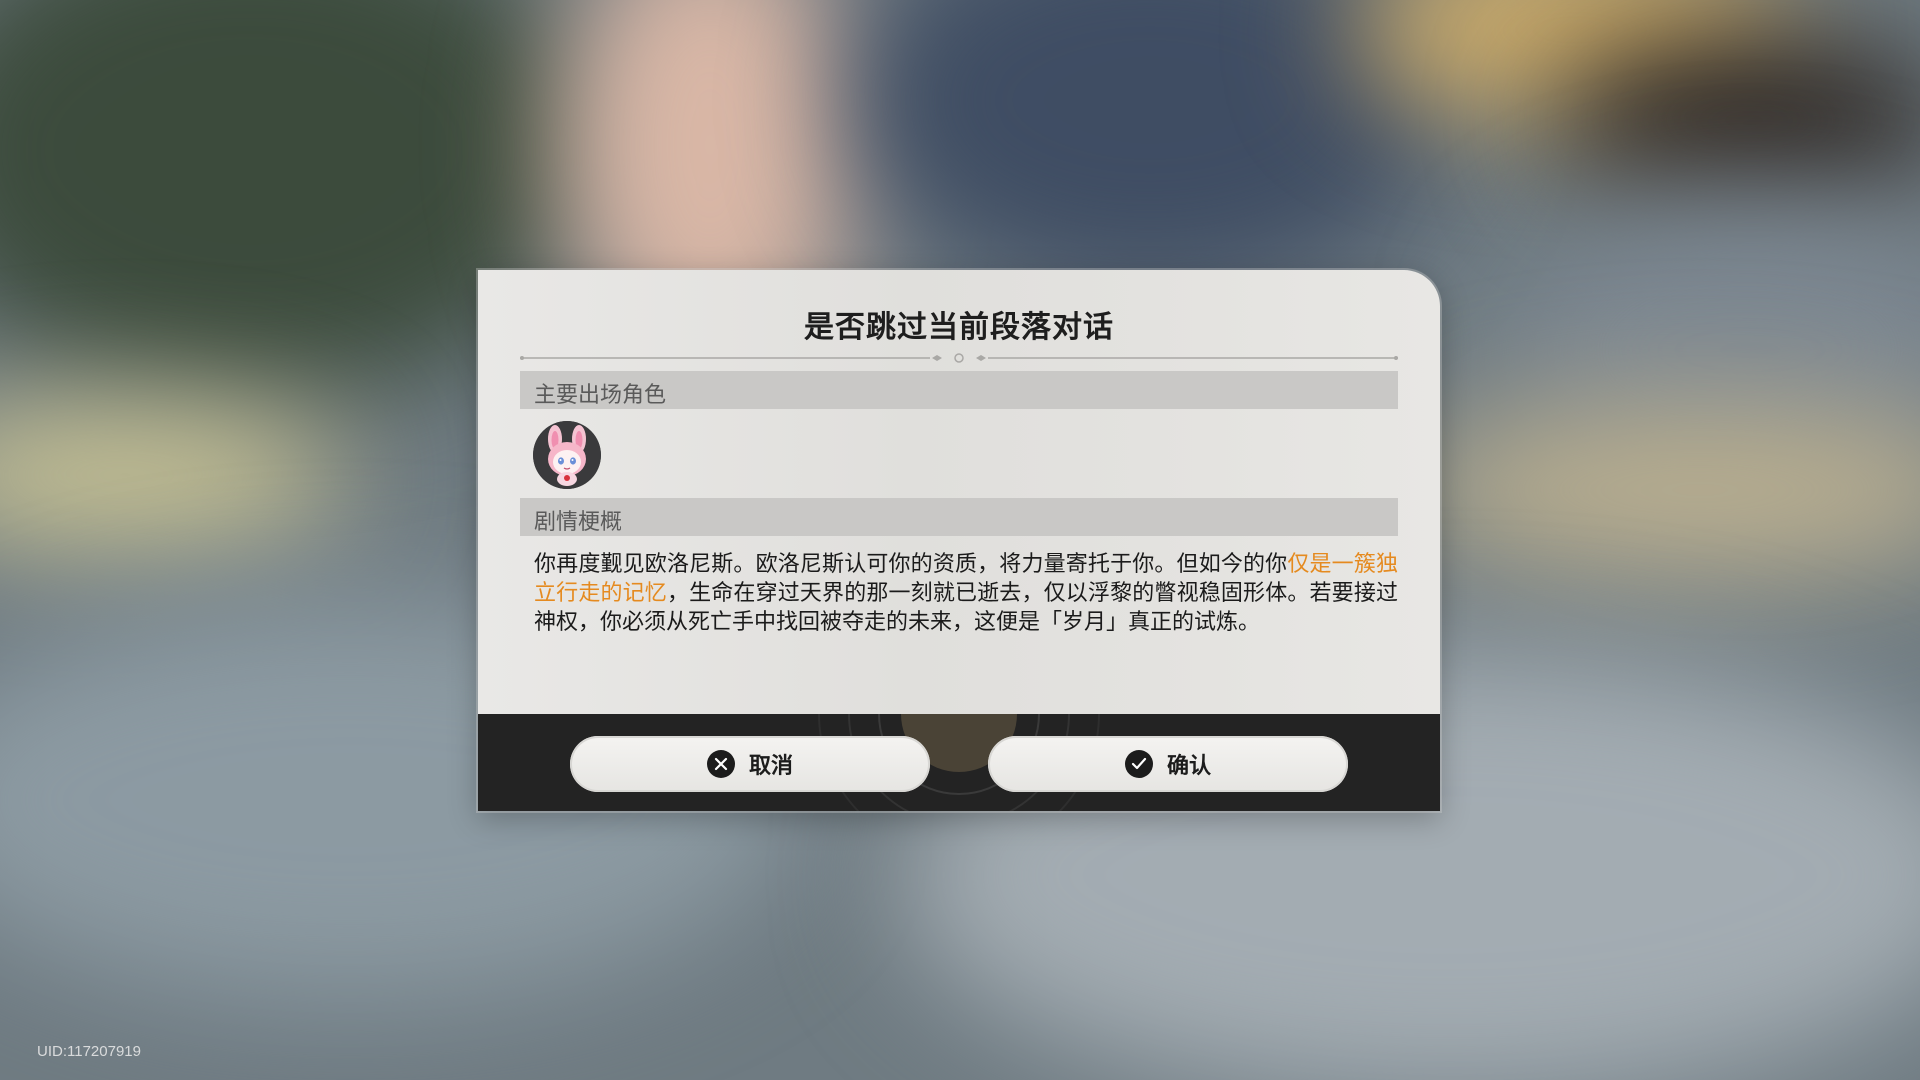  I want to click on confirm-button-label: 确认, so click(1188, 766).